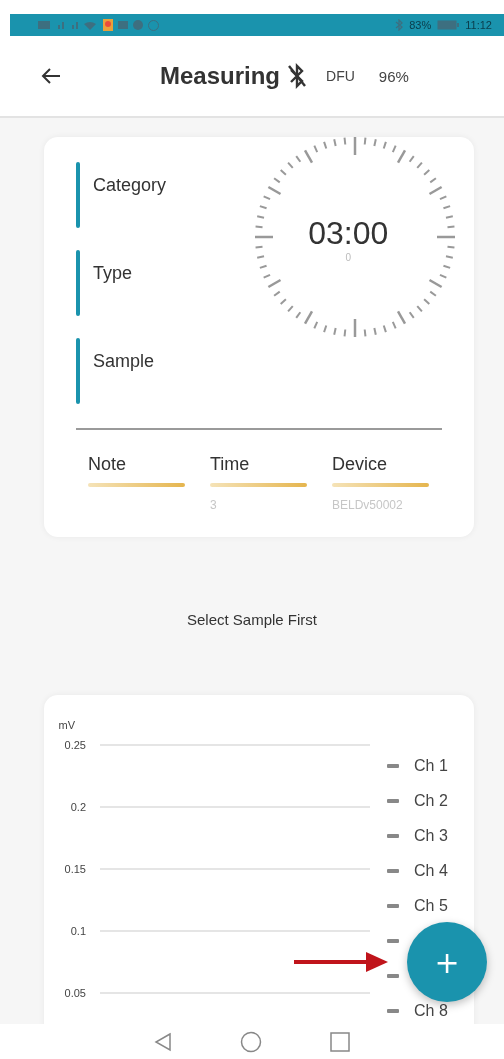  Describe the element at coordinates (431, 870) in the screenshot. I see `legend-label: Ch 4` at that location.